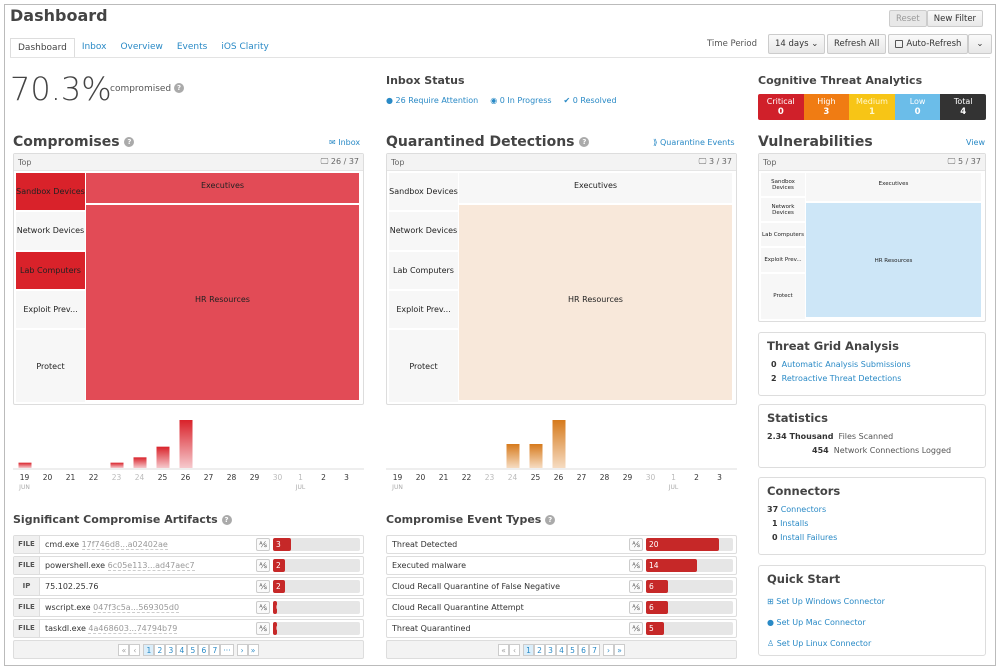 The width and height of the screenshot is (1000, 670). Describe the element at coordinates (872, 643) in the screenshot. I see `linux-connector-link: ♙ Set Up Linux Connector` at that location.